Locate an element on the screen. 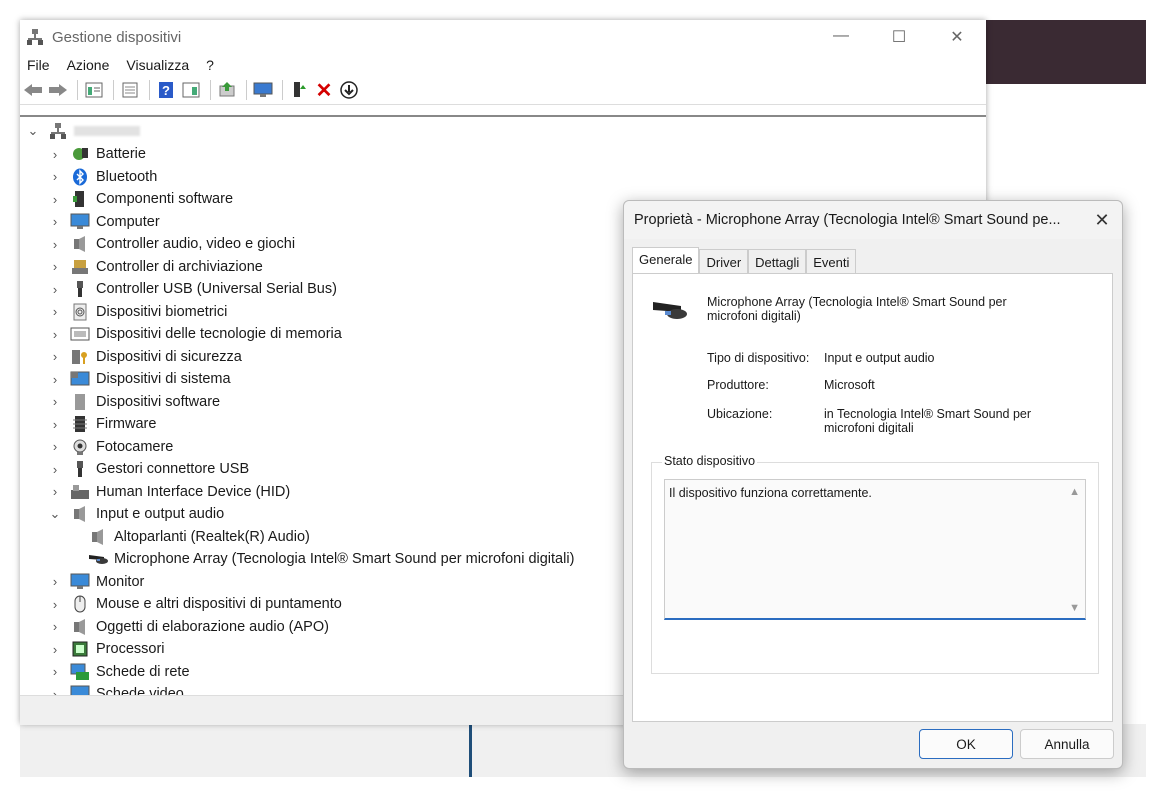 The height and width of the screenshot is (797, 1166). microphone-array-icon is located at coordinates (670, 312).